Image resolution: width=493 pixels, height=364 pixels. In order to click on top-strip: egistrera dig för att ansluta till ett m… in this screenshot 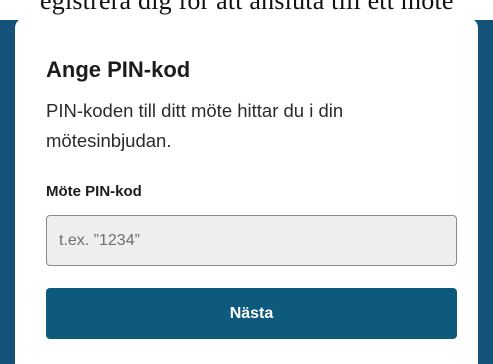, I will do `click(246, 10)`.